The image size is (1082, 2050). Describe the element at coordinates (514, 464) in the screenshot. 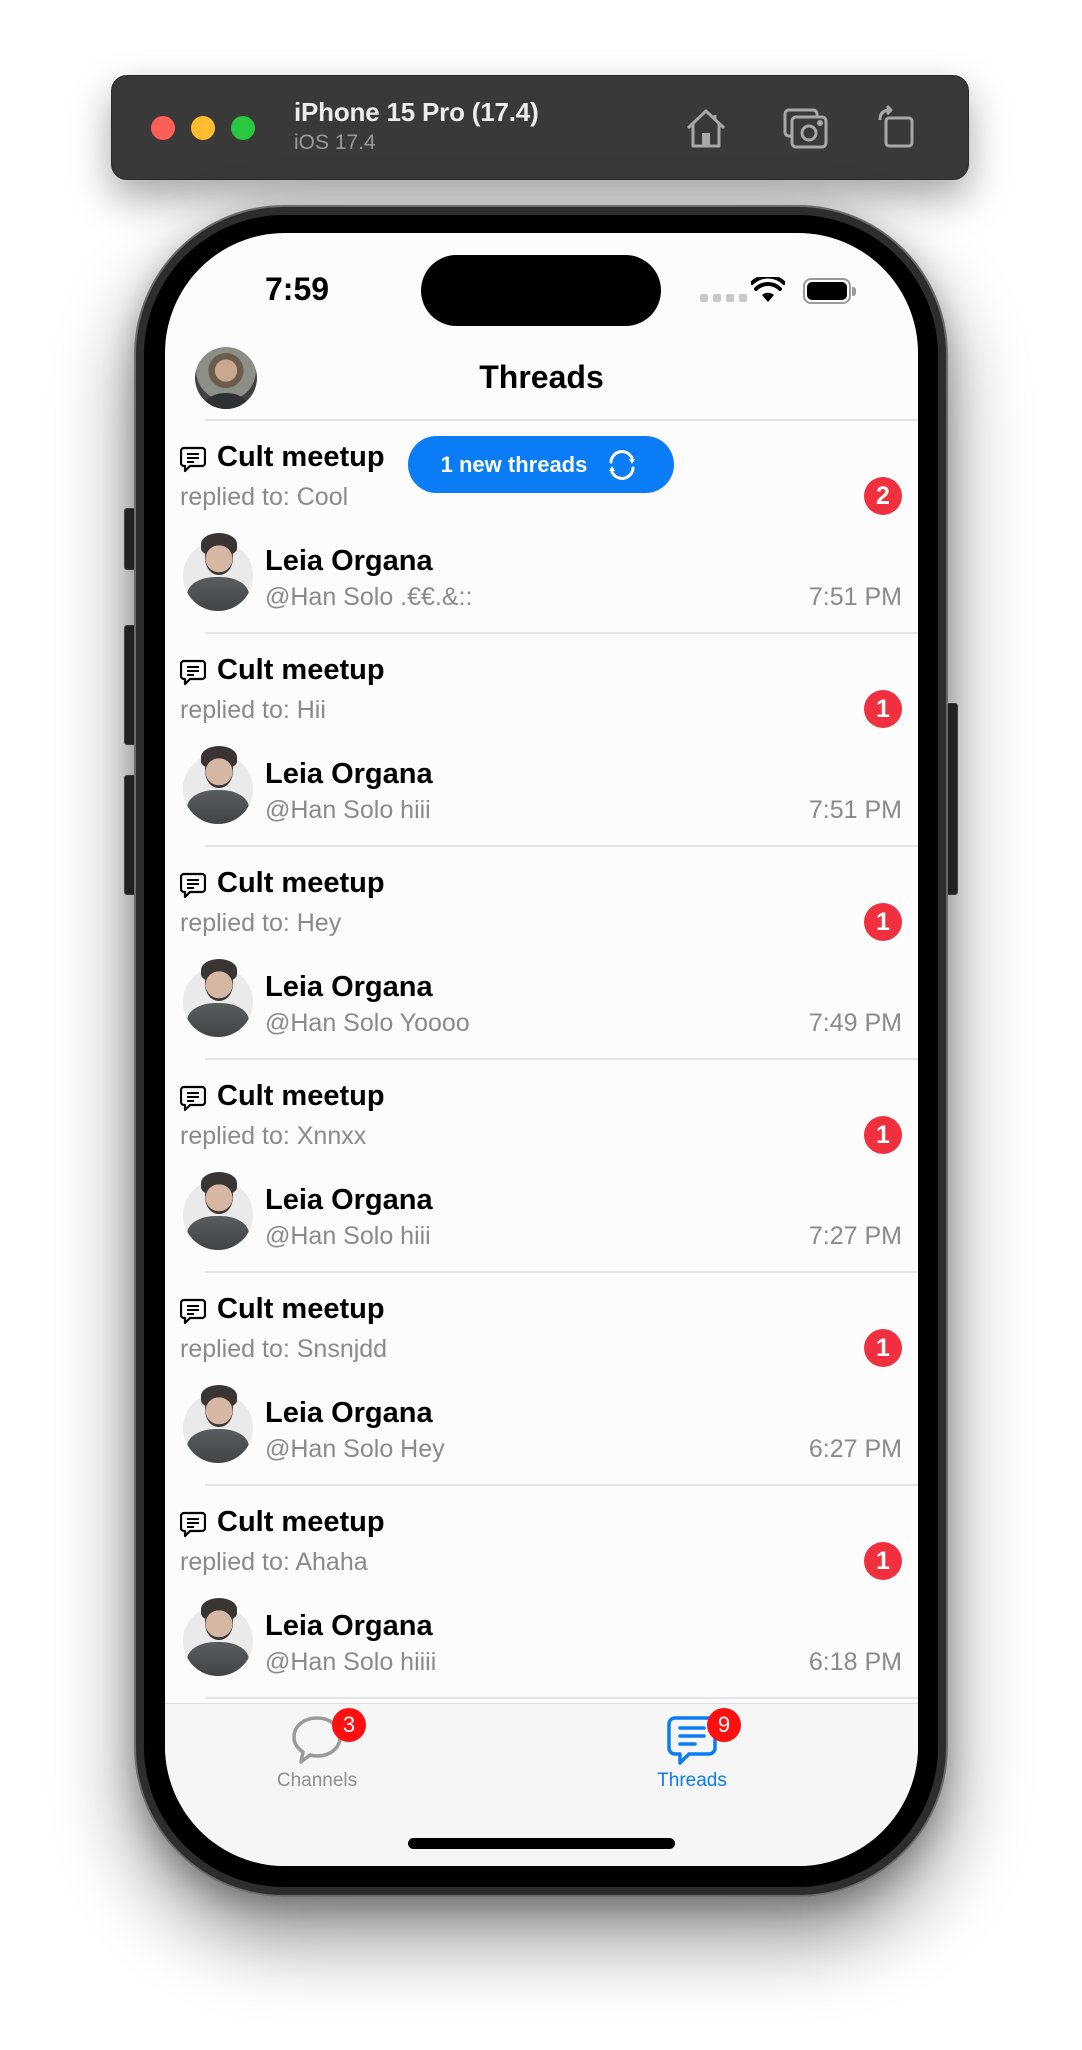

I see `new-threads-label: 1 new threads` at that location.